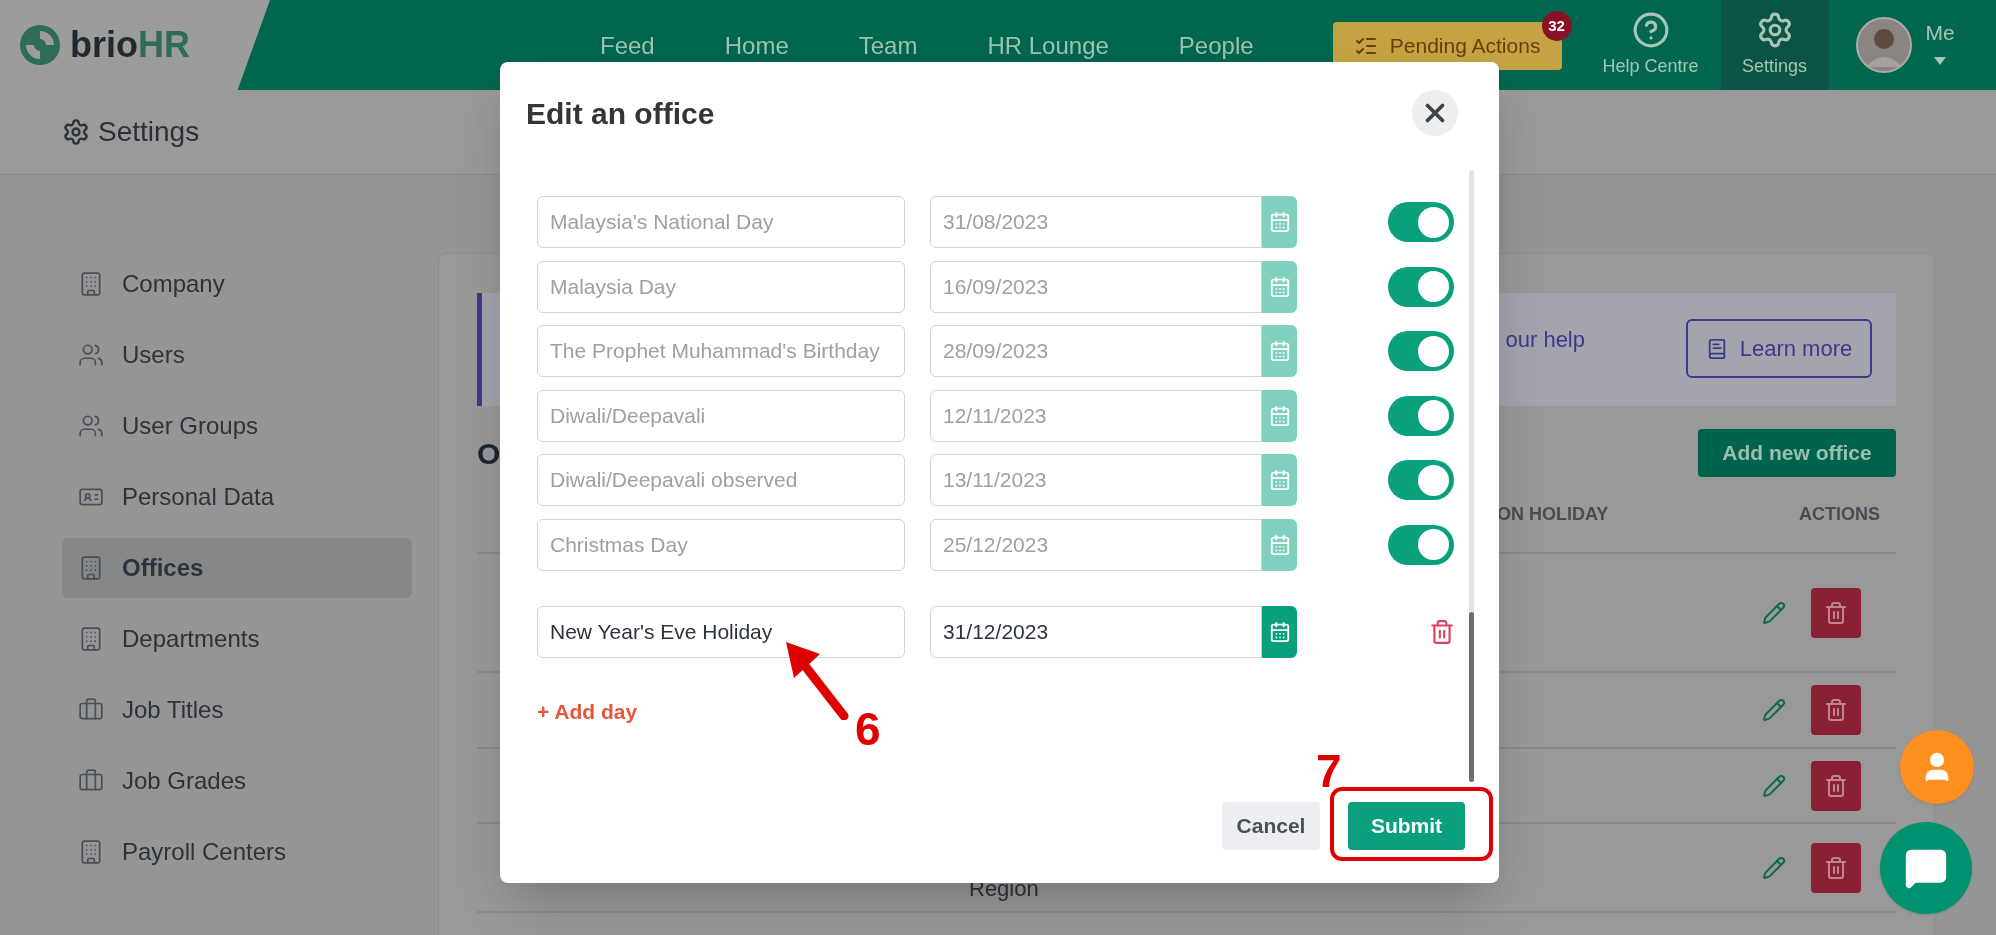 This screenshot has height=935, width=1996. What do you see at coordinates (620, 113) in the screenshot?
I see `dialog-title: Edit an office` at bounding box center [620, 113].